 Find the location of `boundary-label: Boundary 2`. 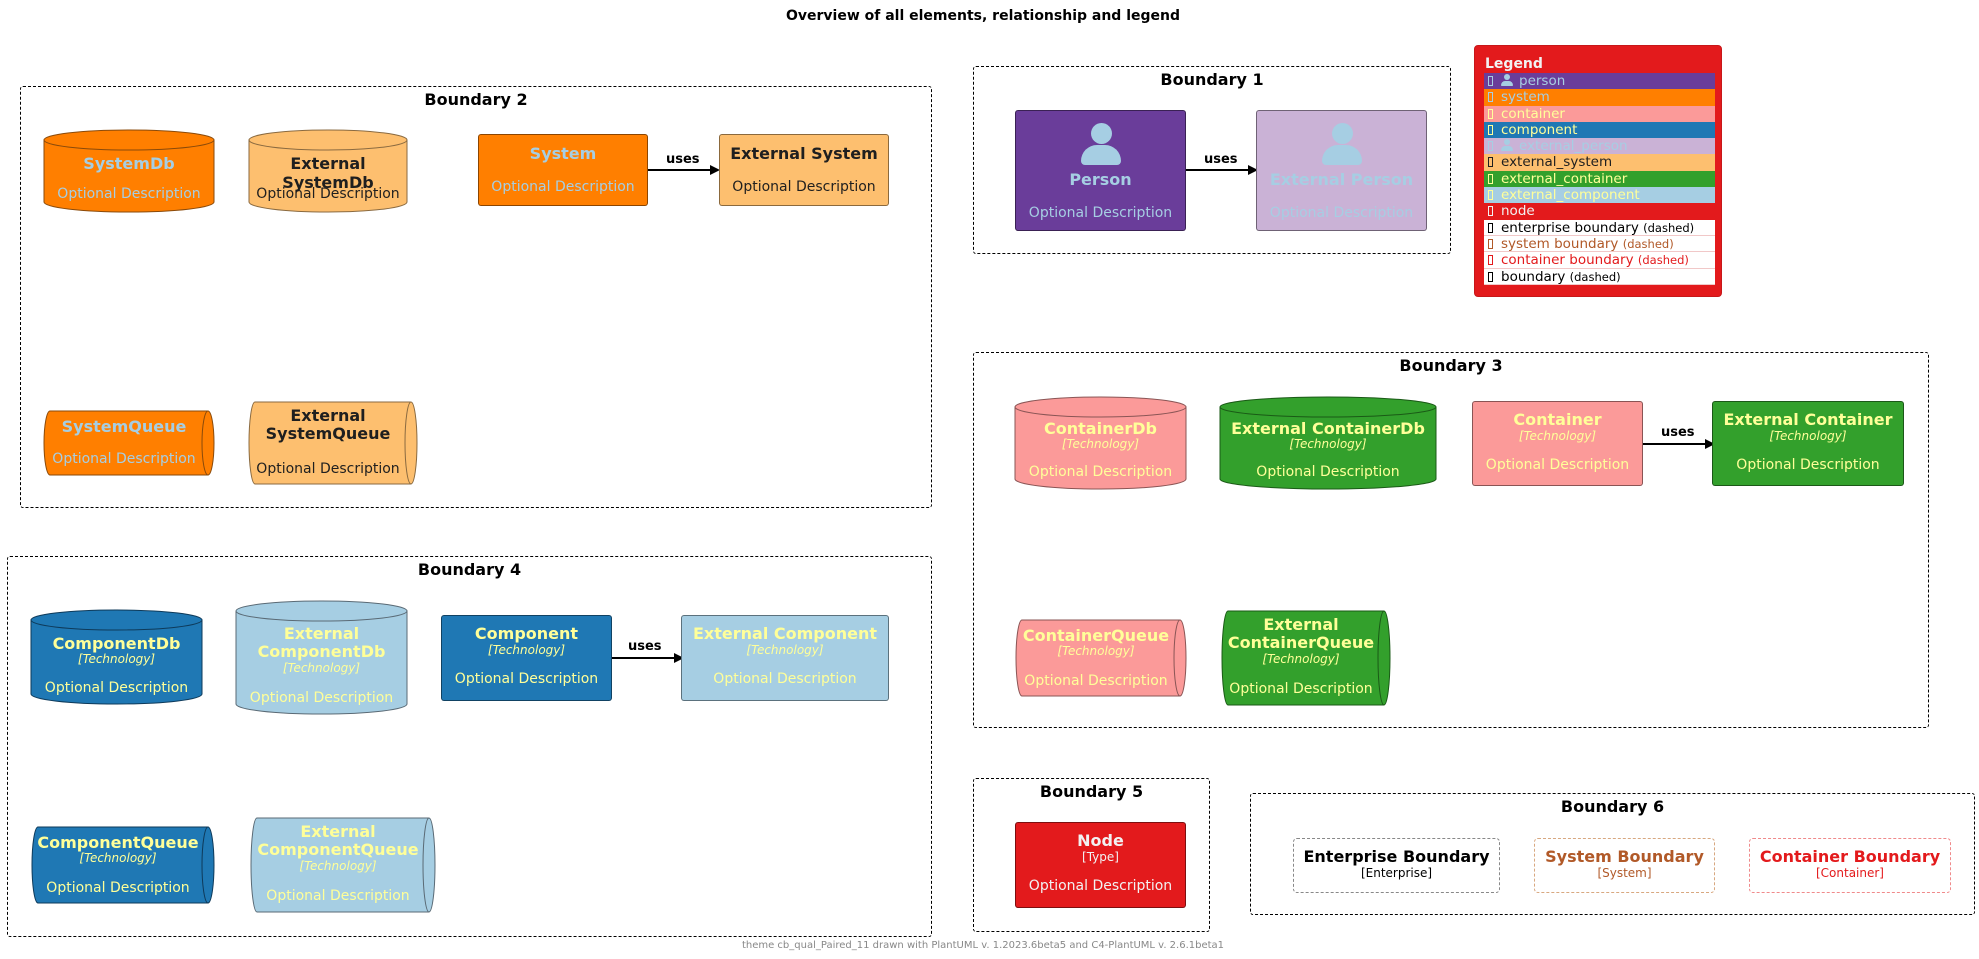

boundary-label: Boundary 2 is located at coordinates (476, 99).